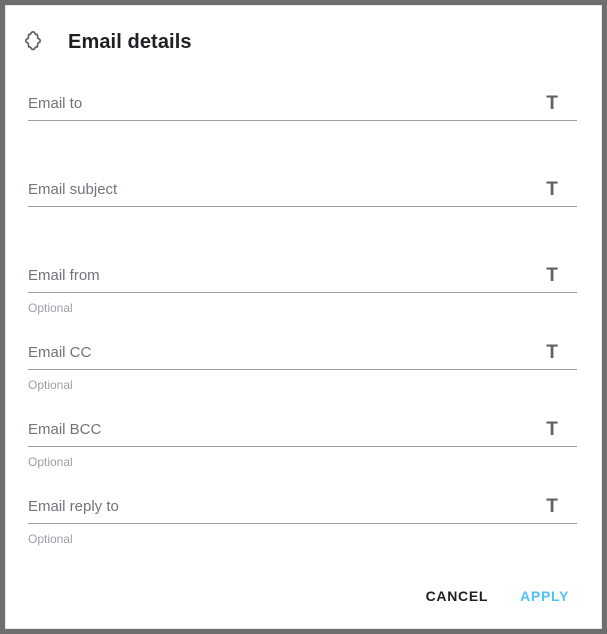  Describe the element at coordinates (50, 462) in the screenshot. I see `email-bcc-hint: Optional` at that location.